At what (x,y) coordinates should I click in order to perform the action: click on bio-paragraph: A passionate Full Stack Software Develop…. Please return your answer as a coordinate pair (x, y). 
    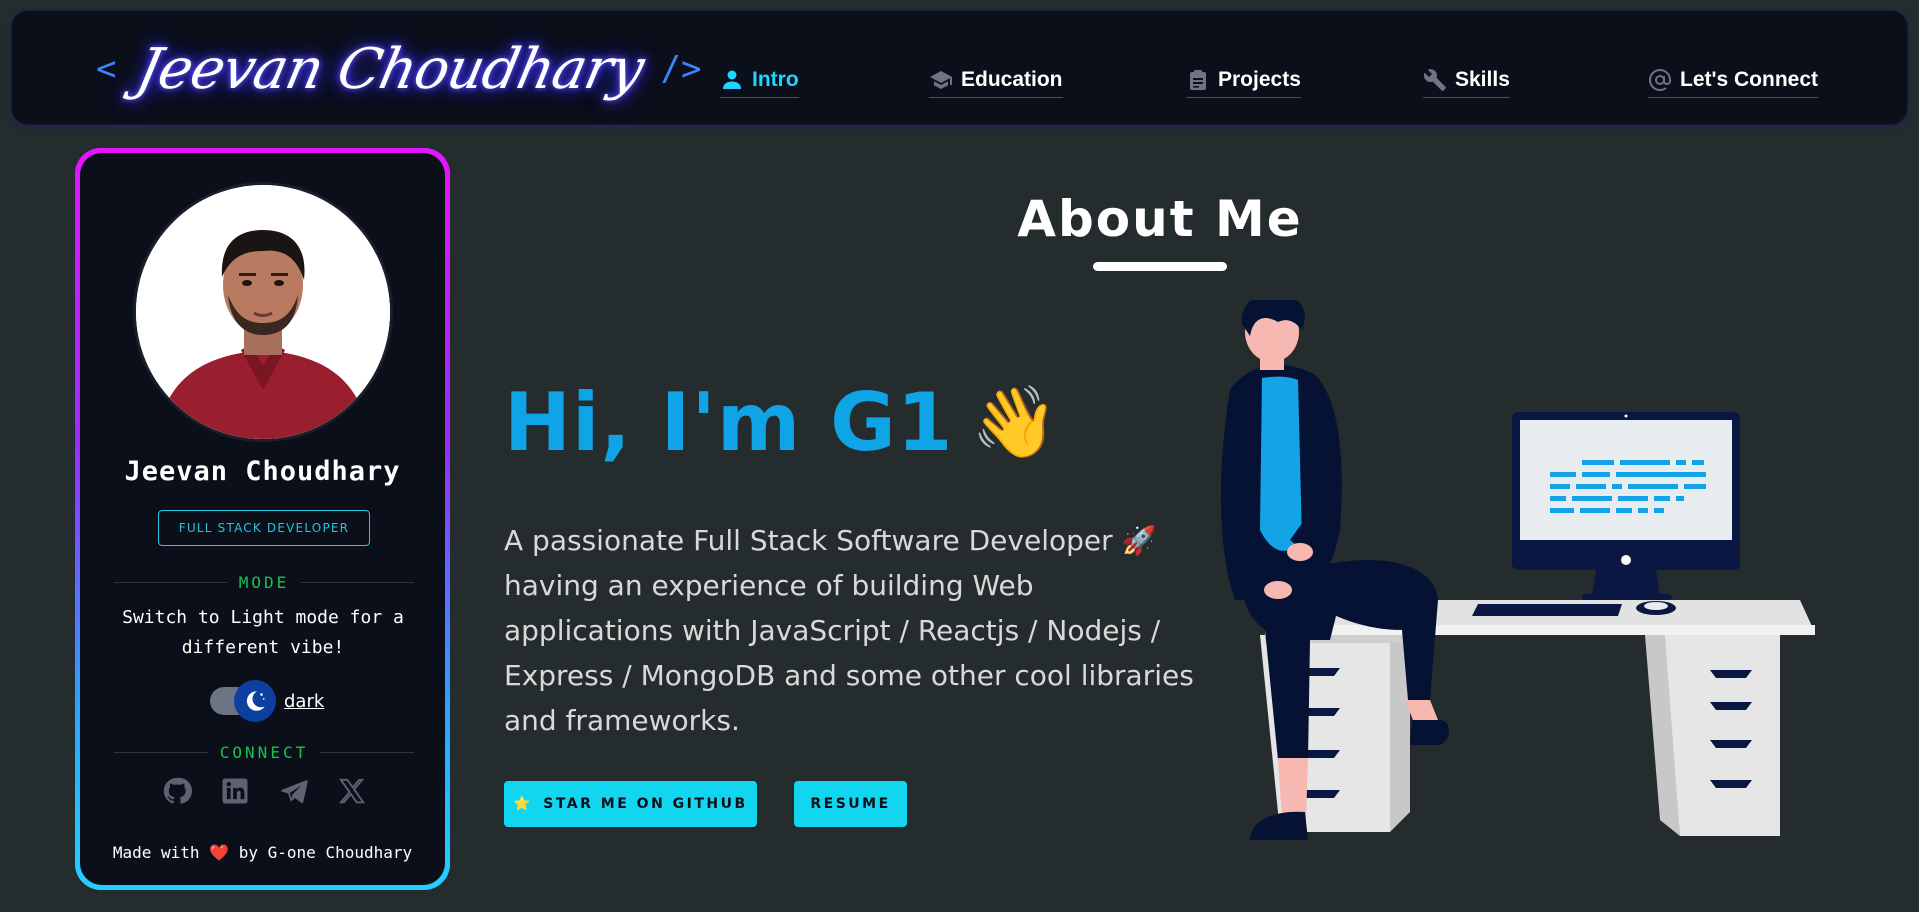
    Looking at the image, I should click on (849, 630).